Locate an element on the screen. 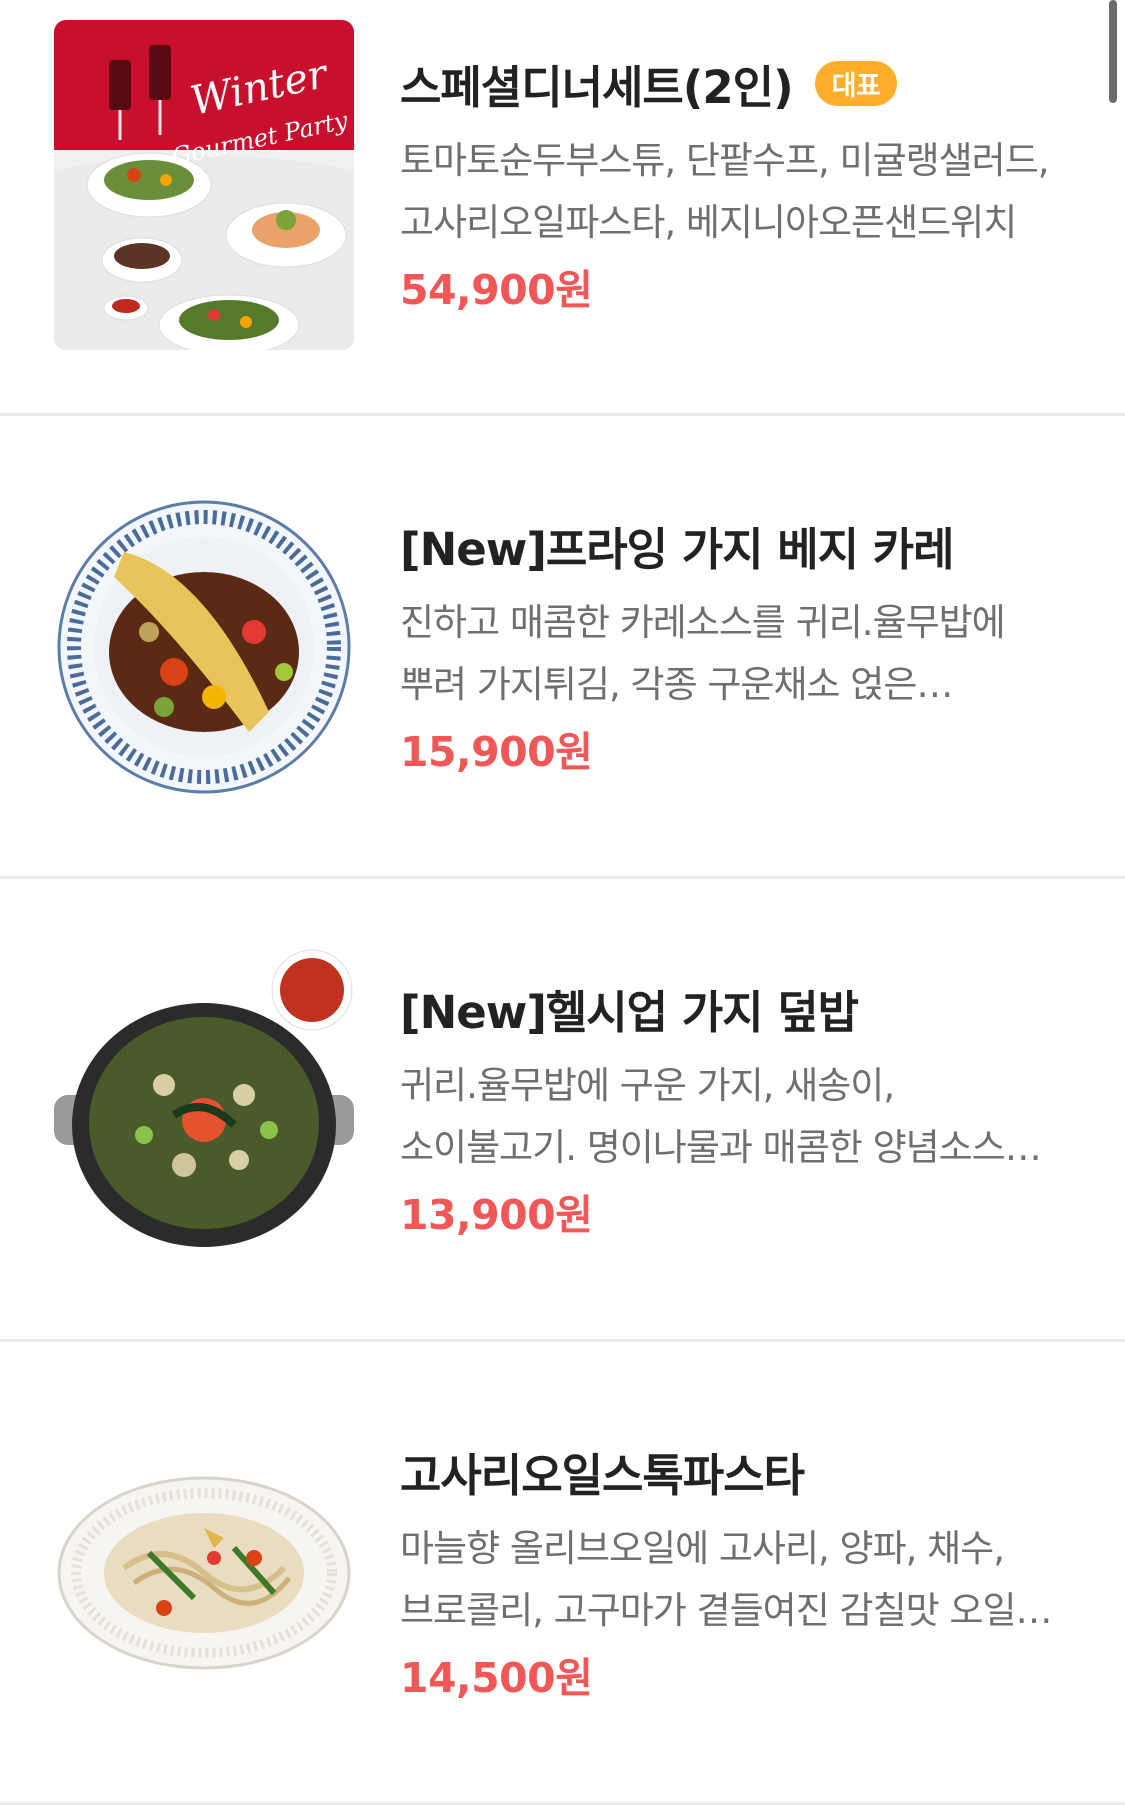 The image size is (1125, 1805). title-row: [New]프라잉 가지 베지 카레 is located at coordinates (736, 545).